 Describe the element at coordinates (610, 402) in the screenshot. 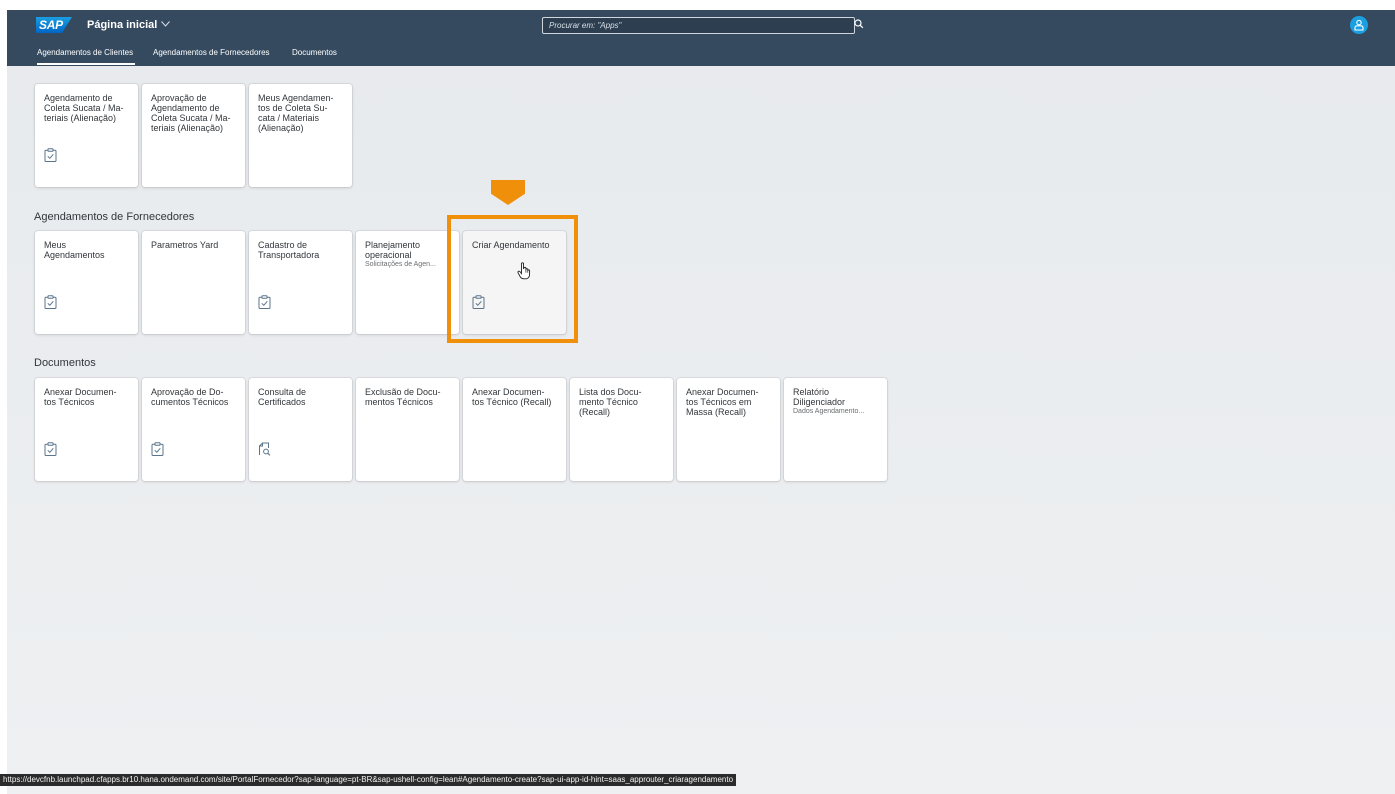

I see `tile-title: Lista dos Docu- mento Técnico (Recall)` at that location.